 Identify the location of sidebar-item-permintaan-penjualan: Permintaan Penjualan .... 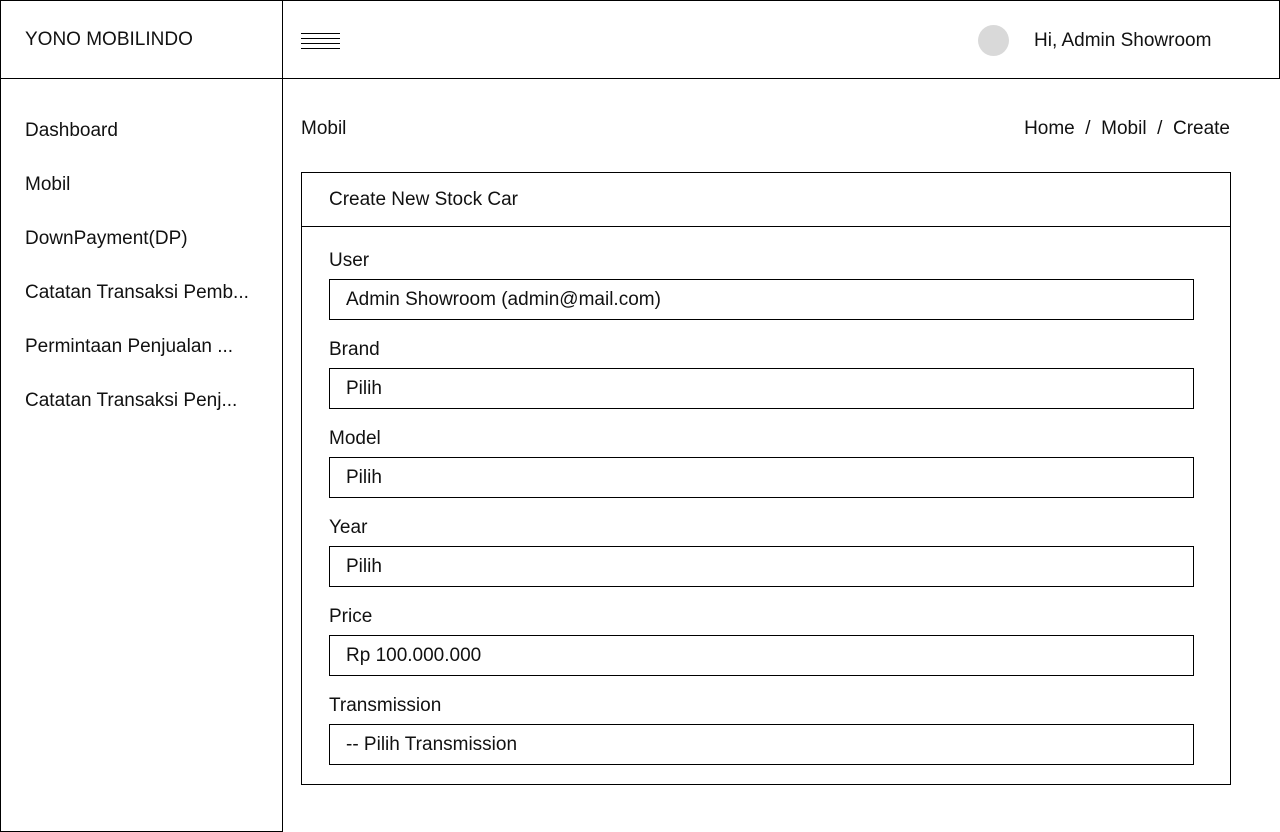
(141, 362).